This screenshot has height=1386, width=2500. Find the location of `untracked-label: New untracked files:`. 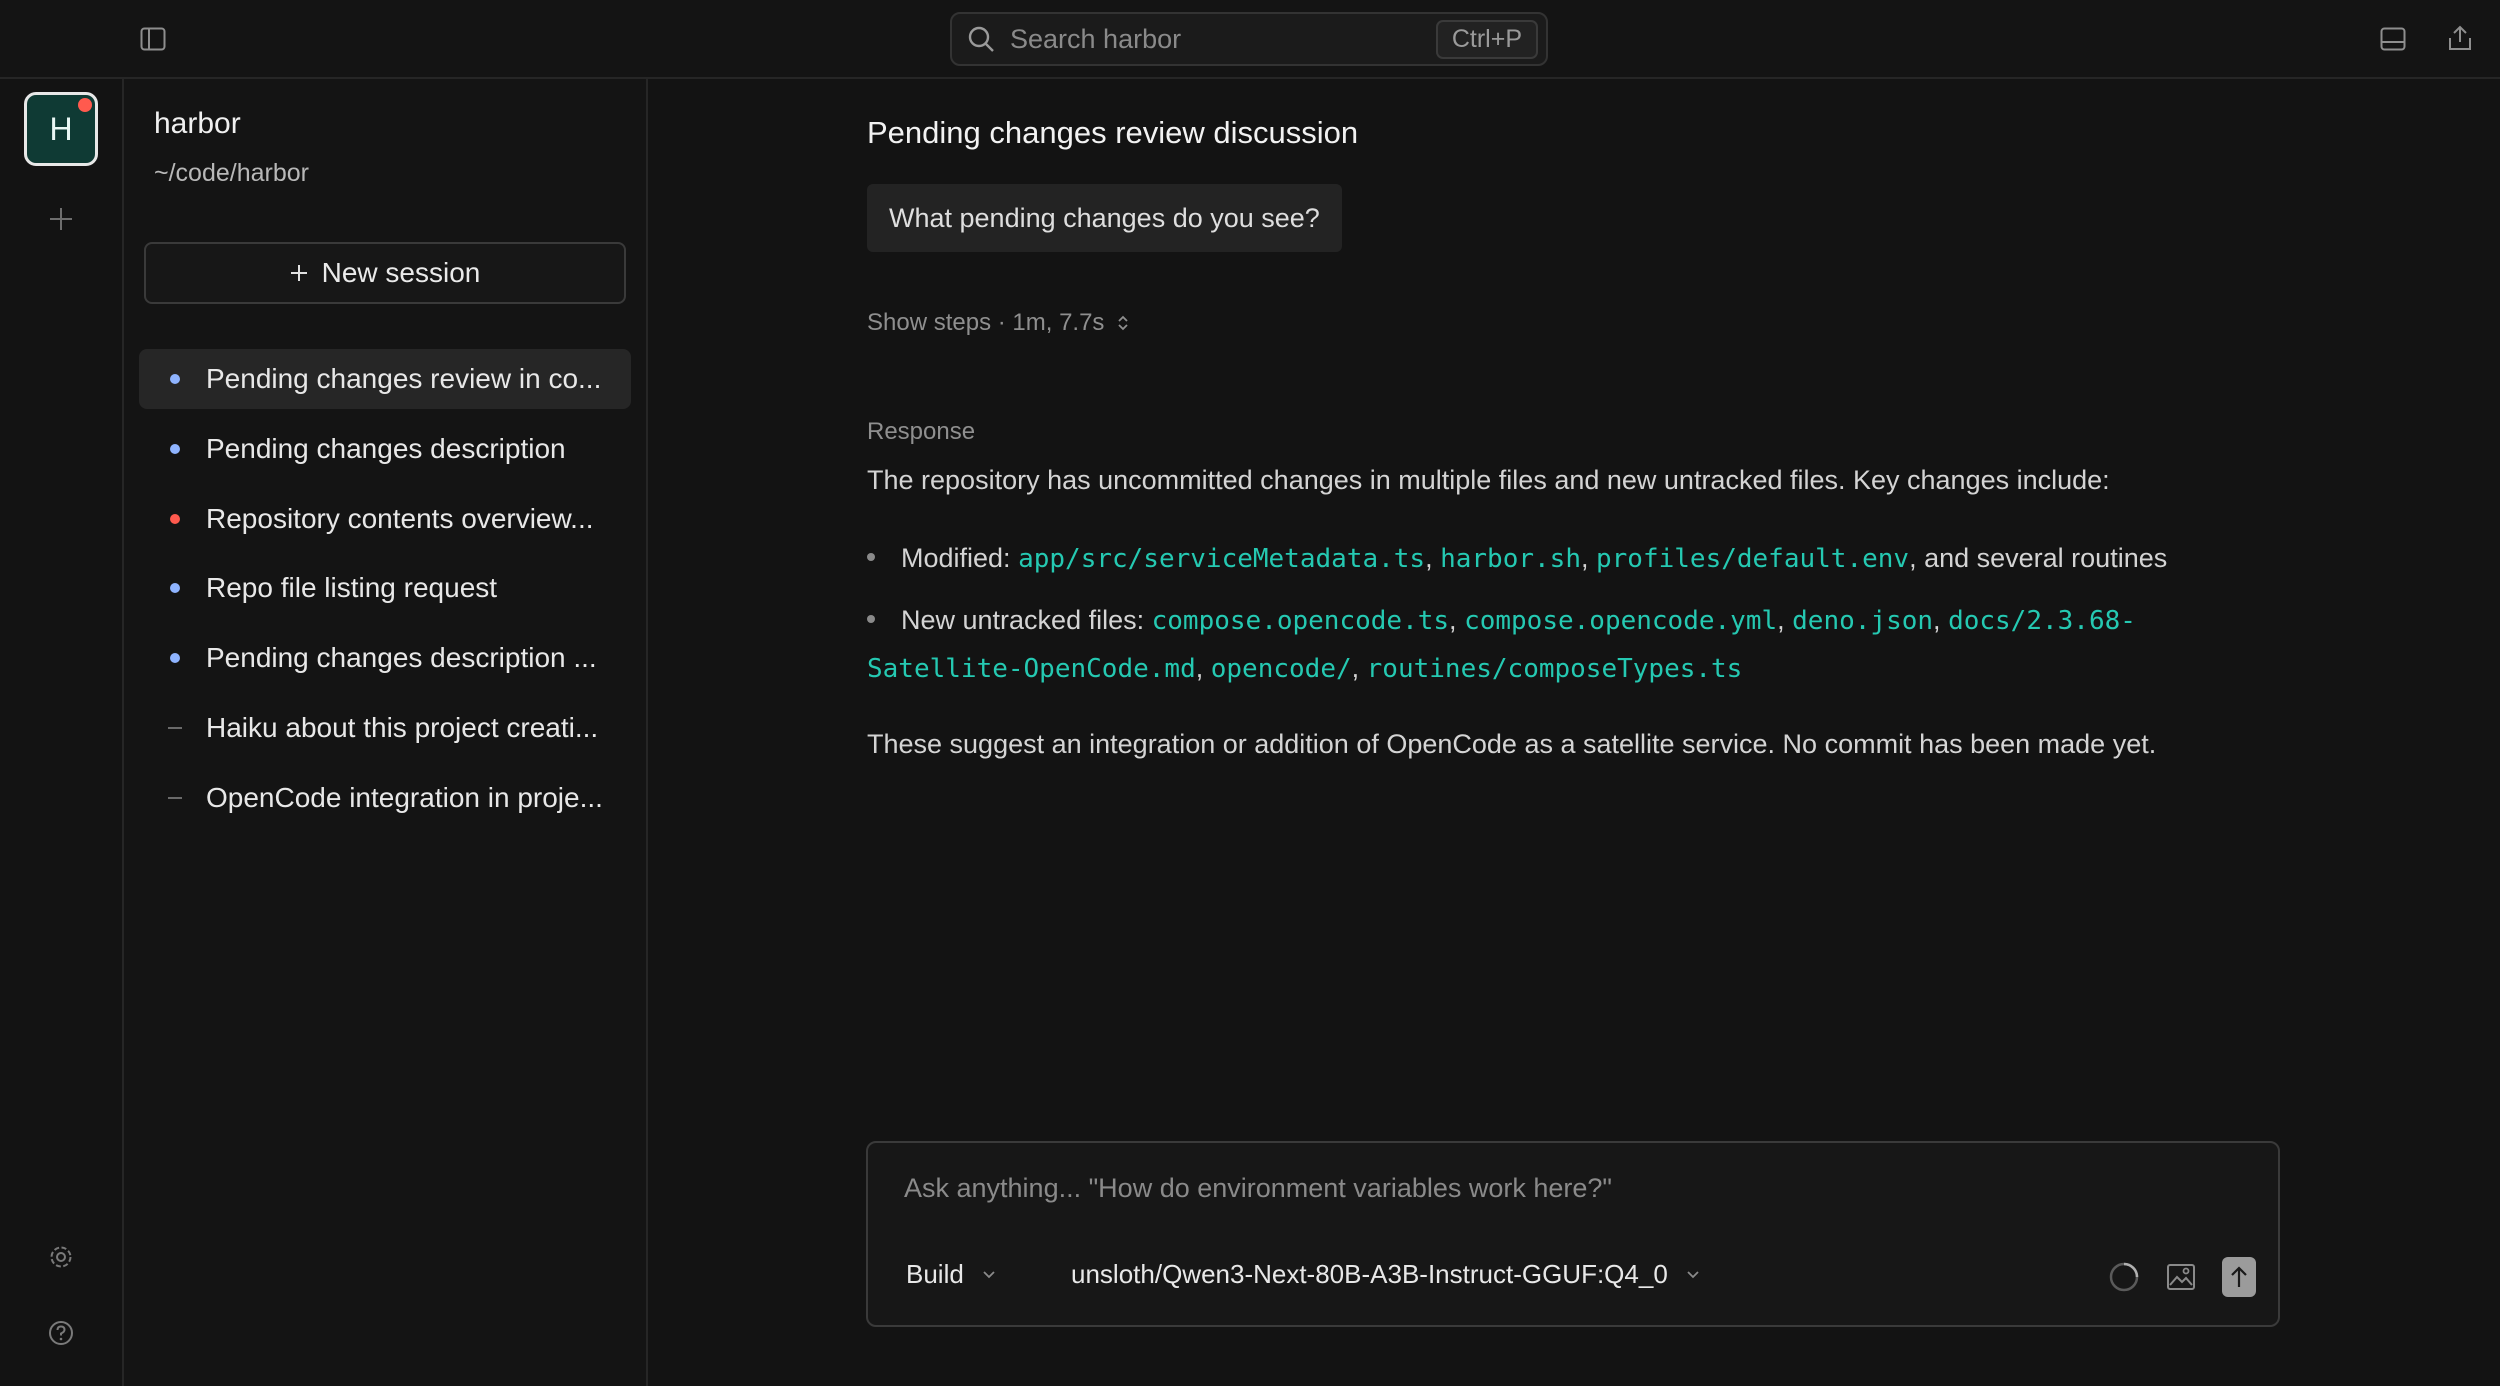

untracked-label: New untracked files: is located at coordinates (1023, 620).